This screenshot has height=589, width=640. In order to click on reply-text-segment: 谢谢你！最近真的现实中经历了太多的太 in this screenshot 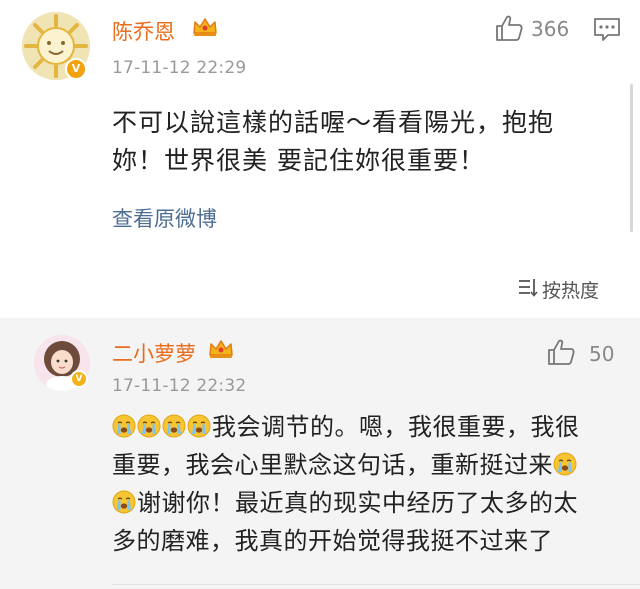, I will do `click(357, 503)`.